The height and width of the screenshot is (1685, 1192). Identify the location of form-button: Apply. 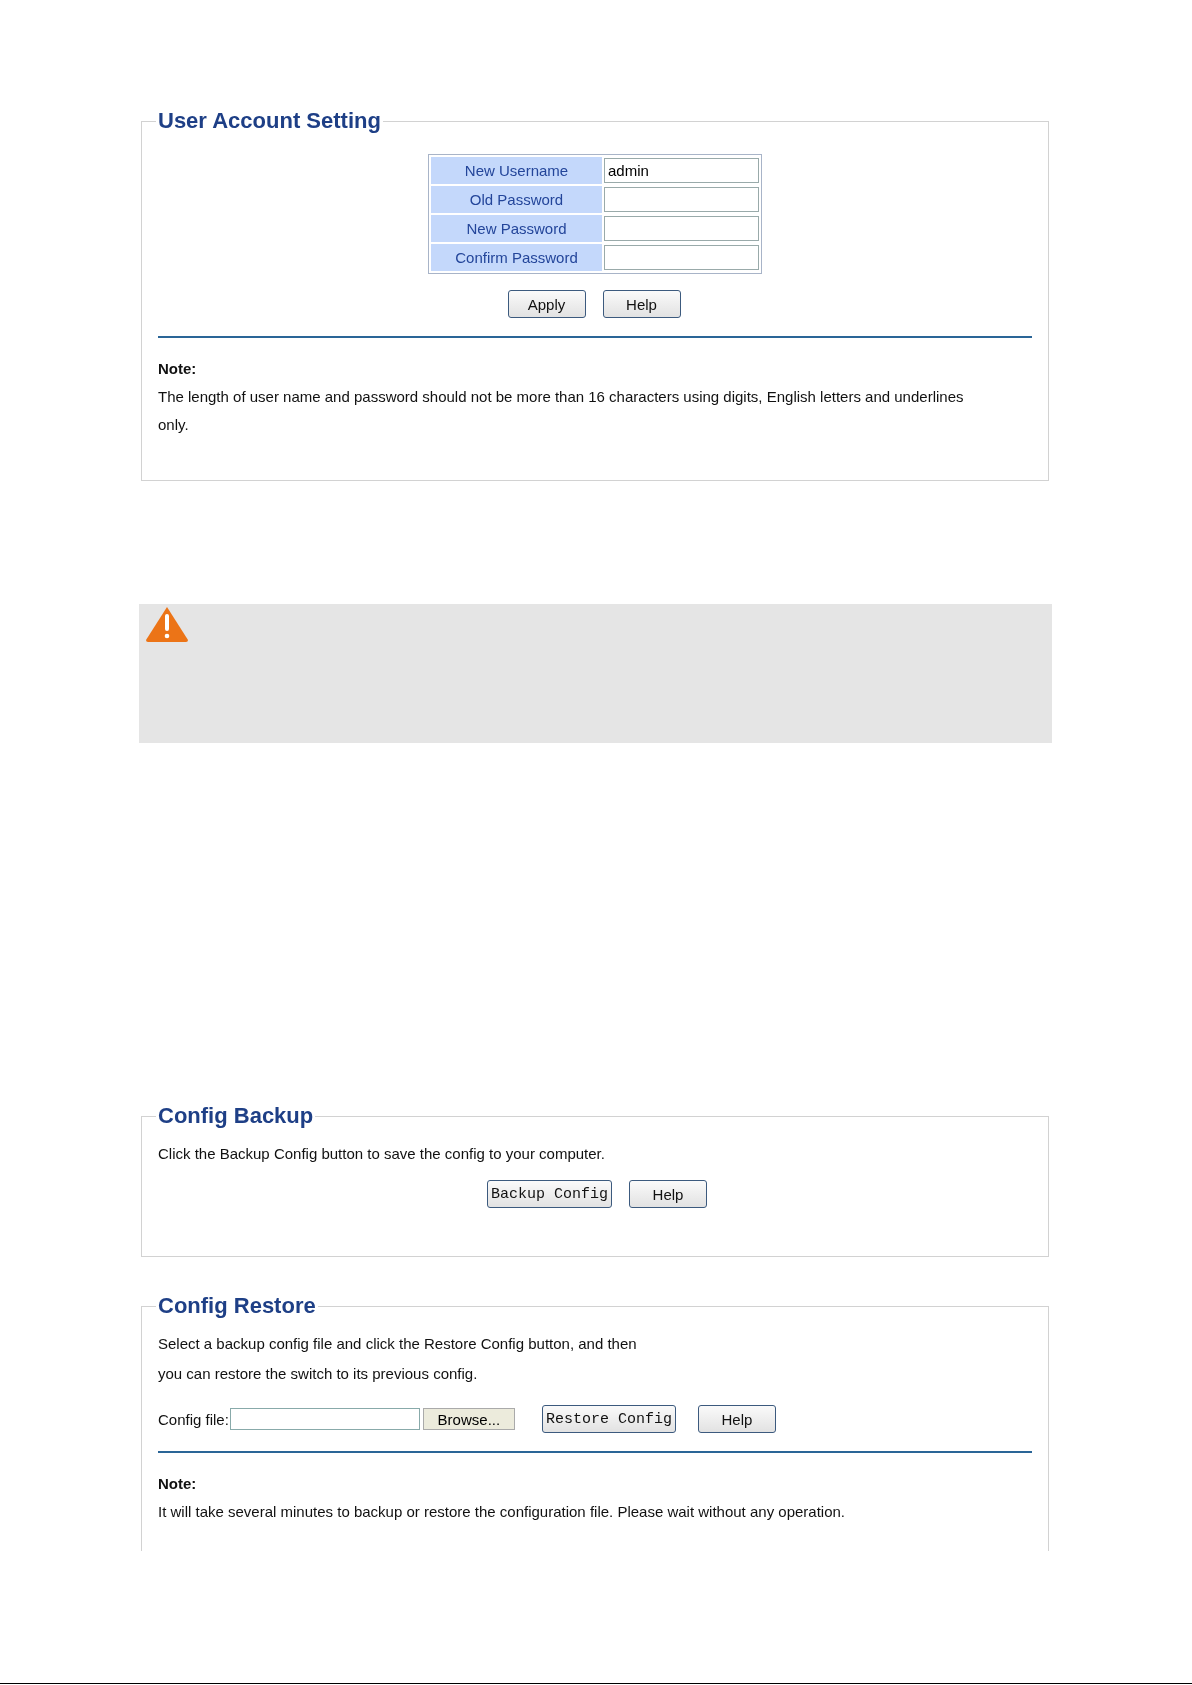
(546, 304).